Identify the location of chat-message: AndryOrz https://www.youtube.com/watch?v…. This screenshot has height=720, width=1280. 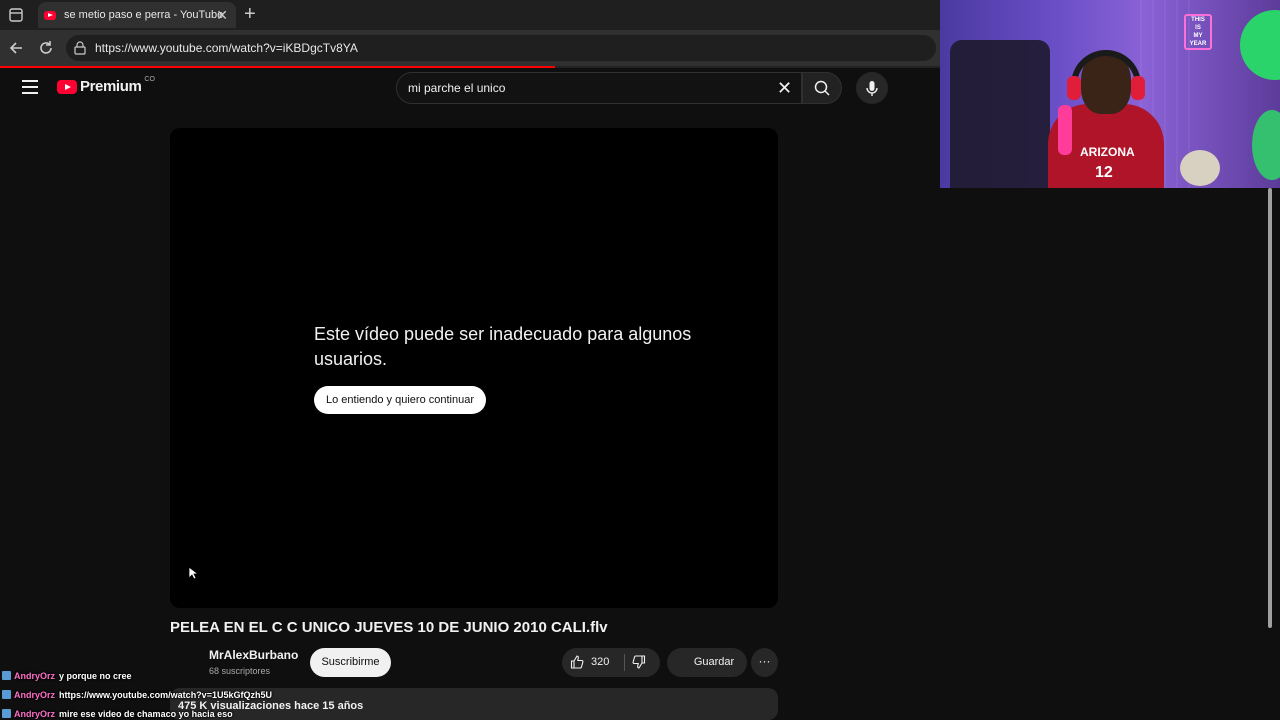
(162, 694).